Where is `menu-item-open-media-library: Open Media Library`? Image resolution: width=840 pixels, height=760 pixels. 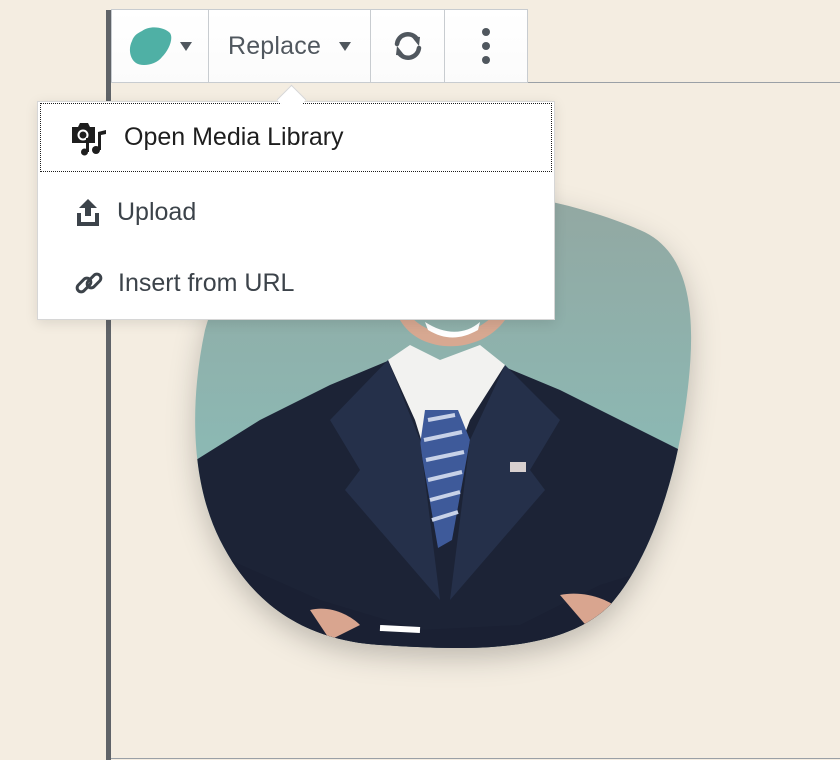 menu-item-open-media-library: Open Media Library is located at coordinates (296, 137).